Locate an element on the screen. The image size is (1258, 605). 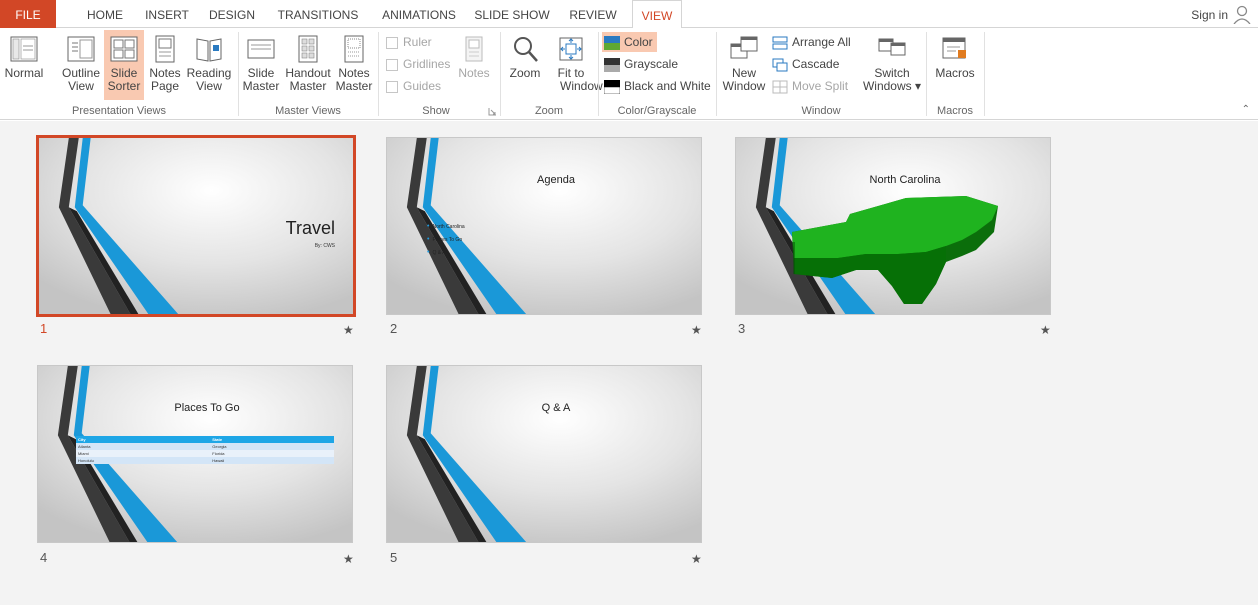
macros-button: Macros is located at coordinates (955, 67).